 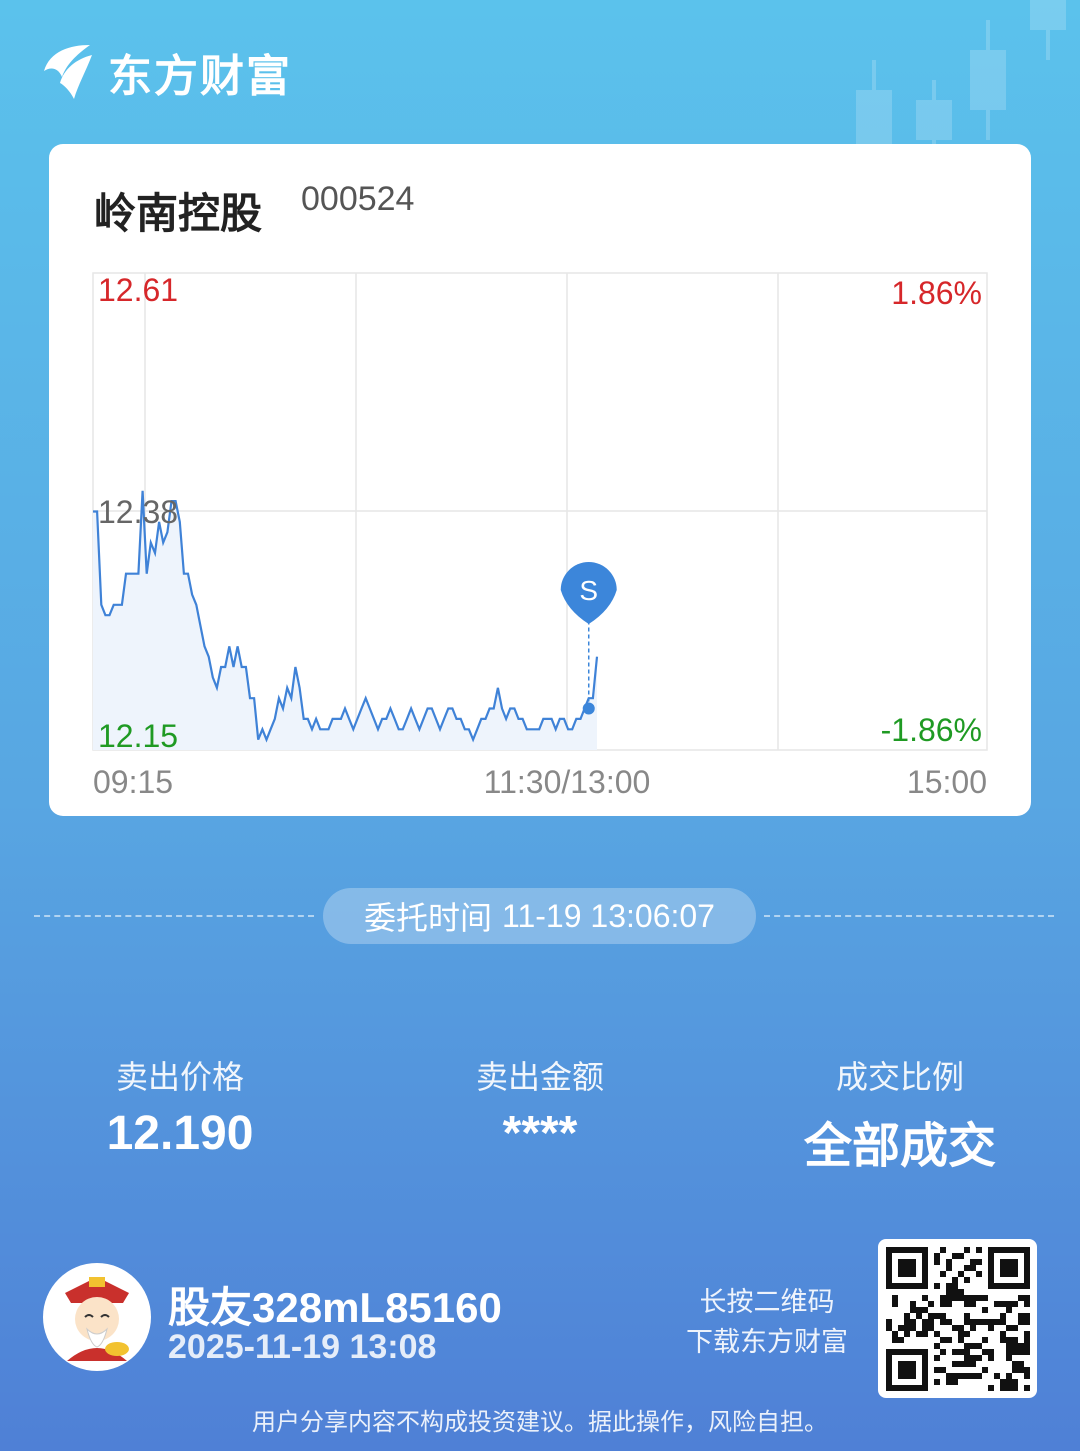 I want to click on brand-logo: 东方财富, so click(x=166, y=72).